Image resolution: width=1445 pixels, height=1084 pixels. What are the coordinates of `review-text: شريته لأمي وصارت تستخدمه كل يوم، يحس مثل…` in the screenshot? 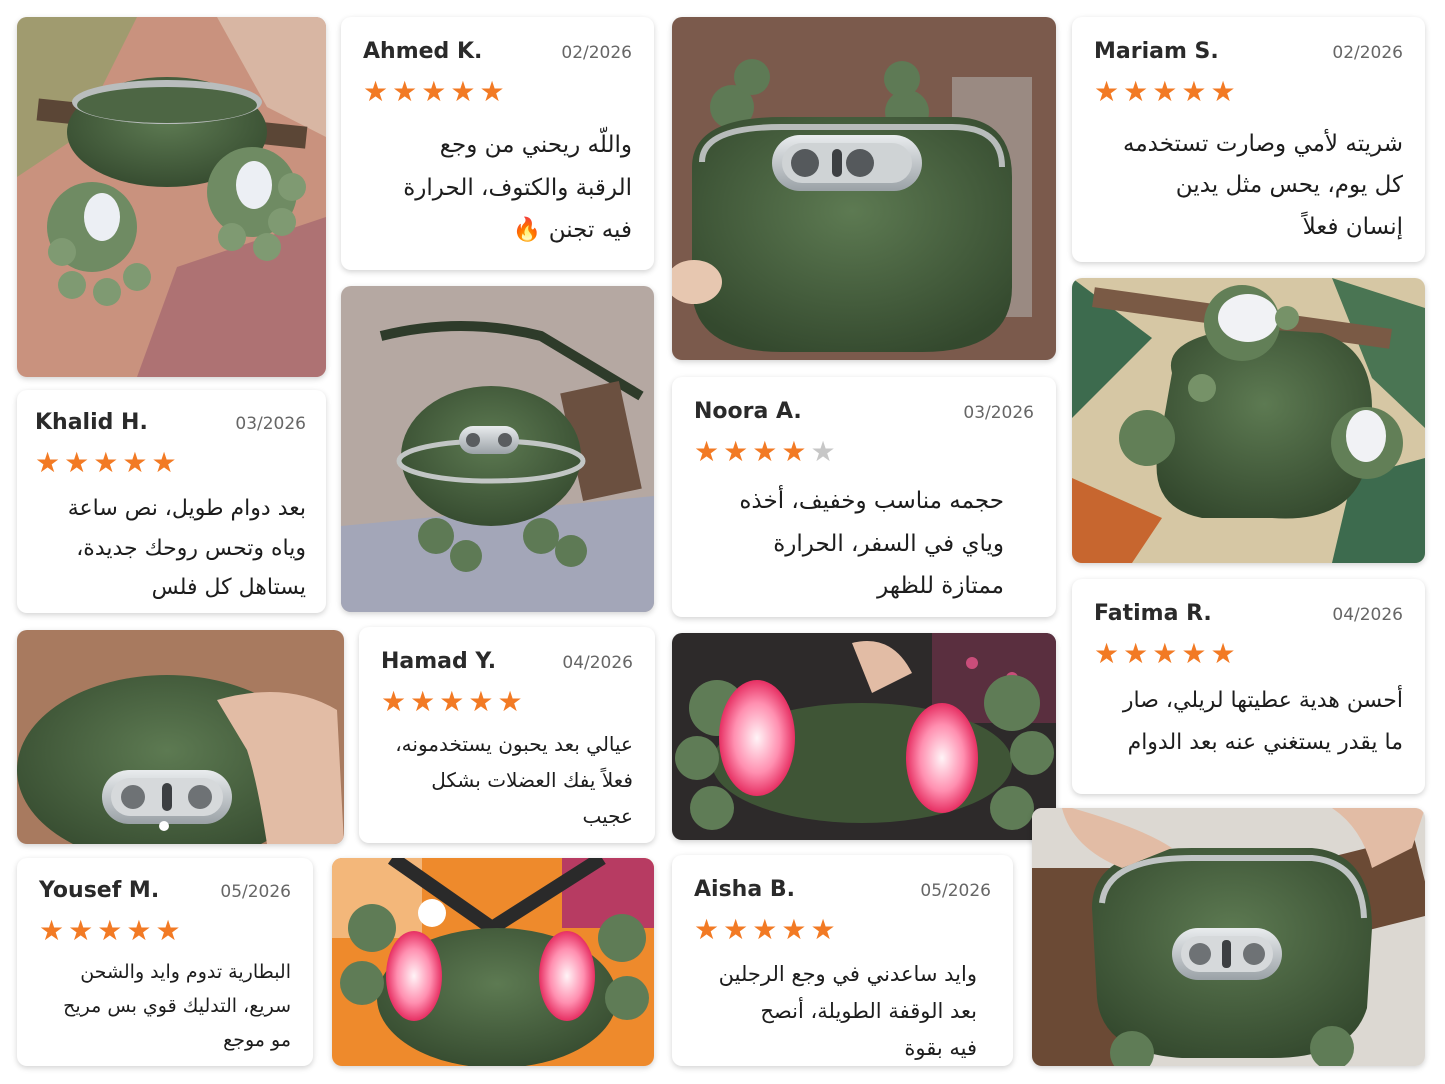 It's located at (1262, 185).